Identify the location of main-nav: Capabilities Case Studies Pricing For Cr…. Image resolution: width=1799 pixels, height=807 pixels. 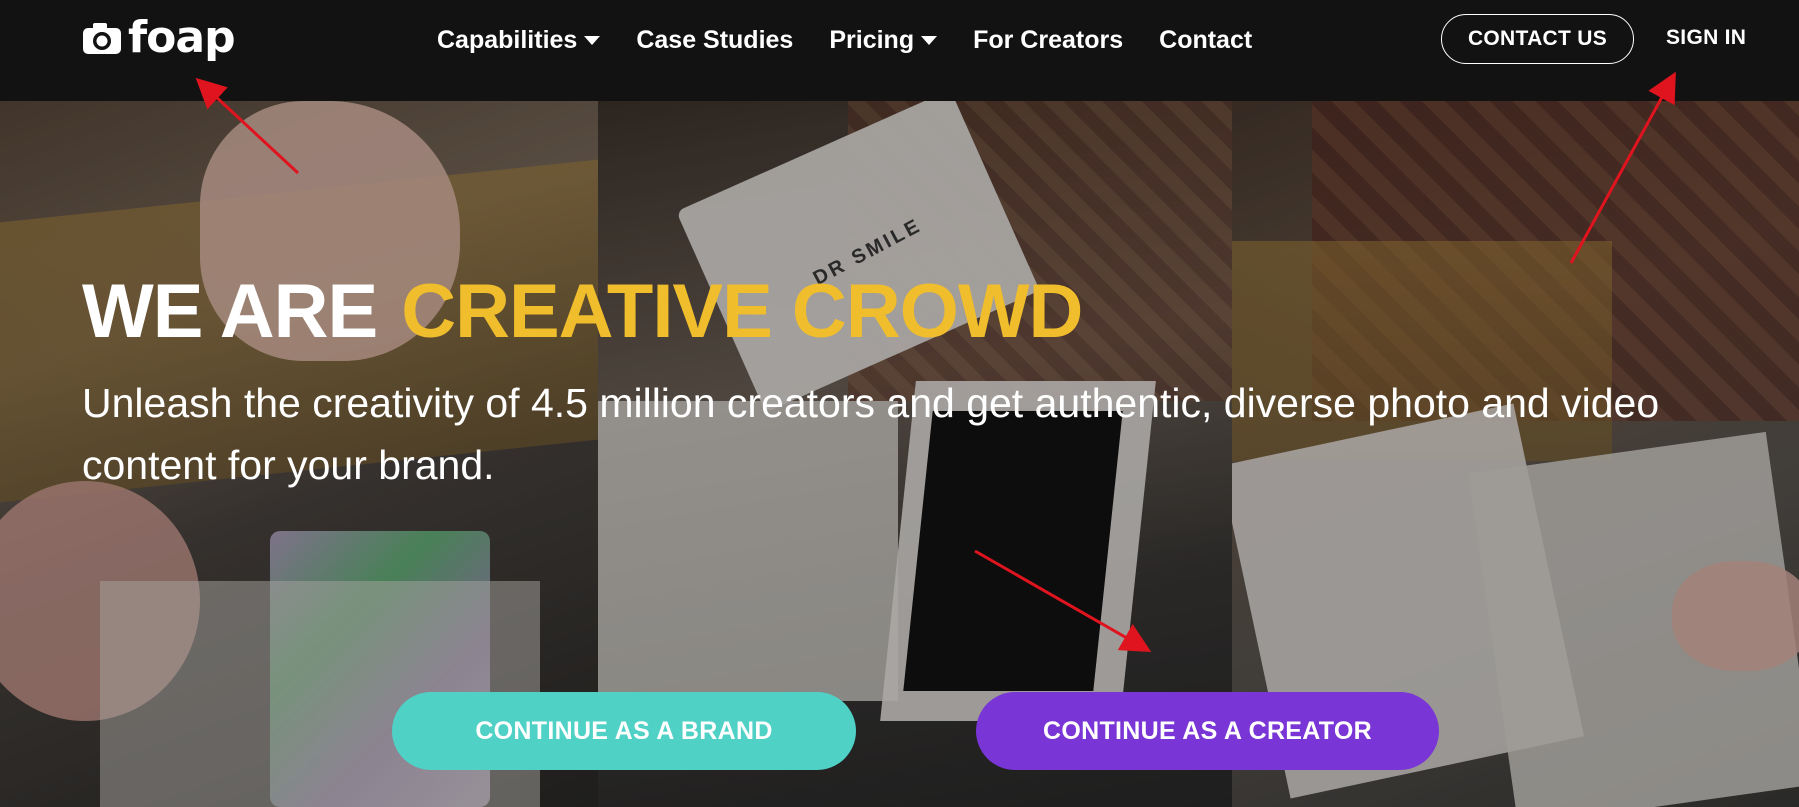
(862, 40).